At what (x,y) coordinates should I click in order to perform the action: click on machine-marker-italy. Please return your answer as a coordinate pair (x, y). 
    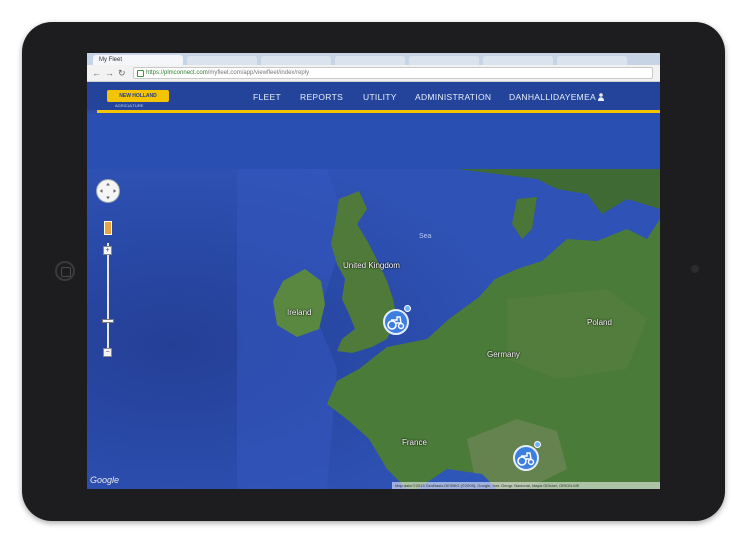
    Looking at the image, I should click on (526, 458).